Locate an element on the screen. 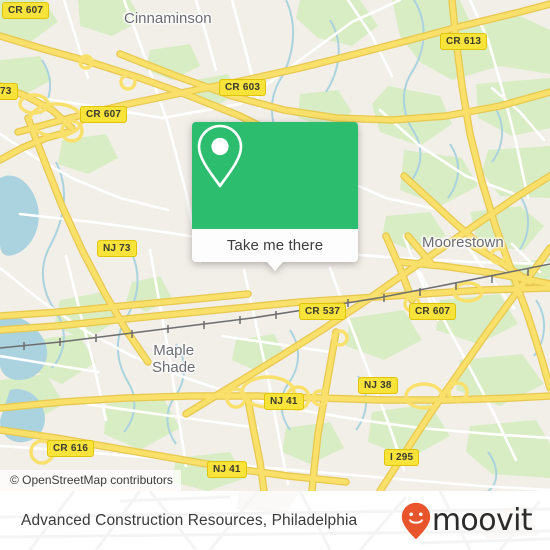  place-label-line: Maple is located at coordinates (174, 350).